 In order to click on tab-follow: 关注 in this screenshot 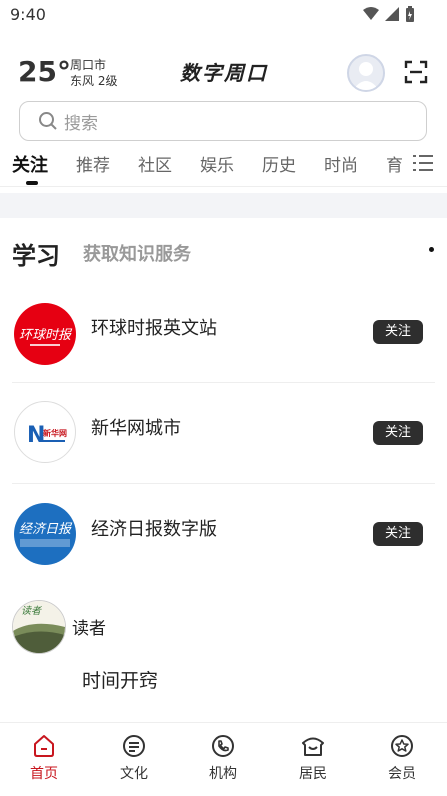, I will do `click(30, 164)`.